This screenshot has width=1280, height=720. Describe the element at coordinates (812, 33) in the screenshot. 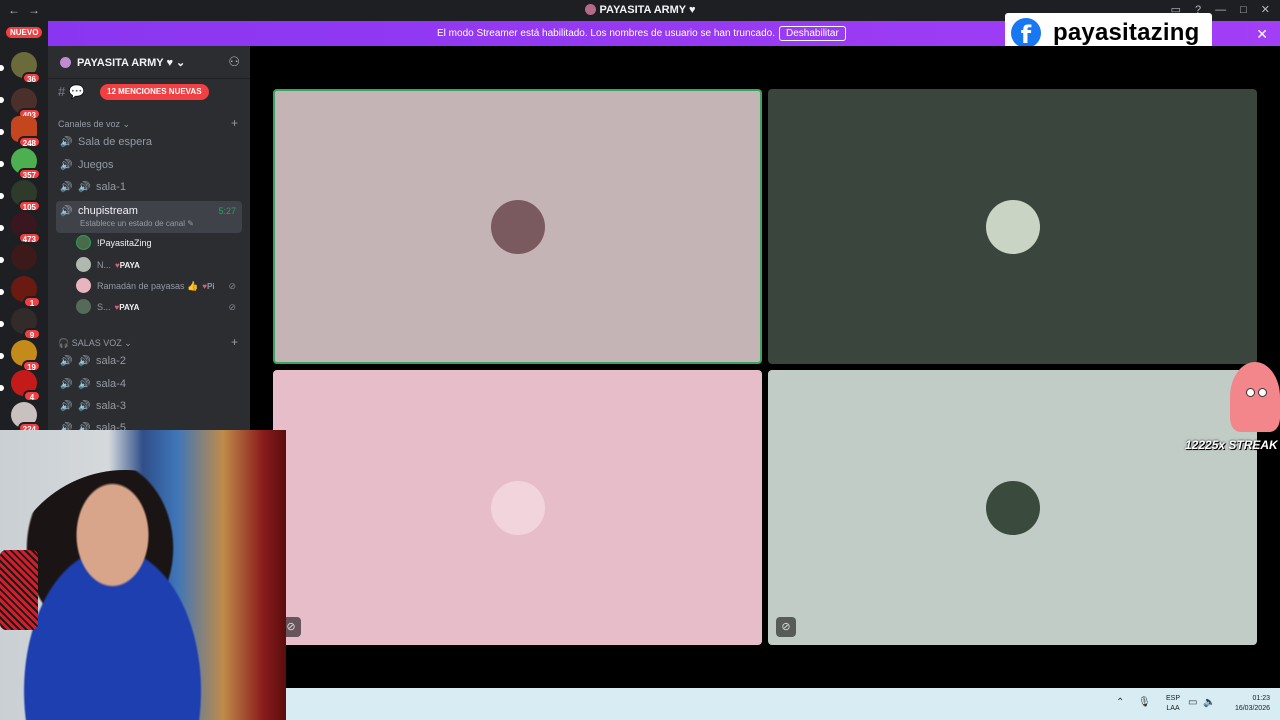

I see `disable-streamer-button: Deshabilitar` at that location.